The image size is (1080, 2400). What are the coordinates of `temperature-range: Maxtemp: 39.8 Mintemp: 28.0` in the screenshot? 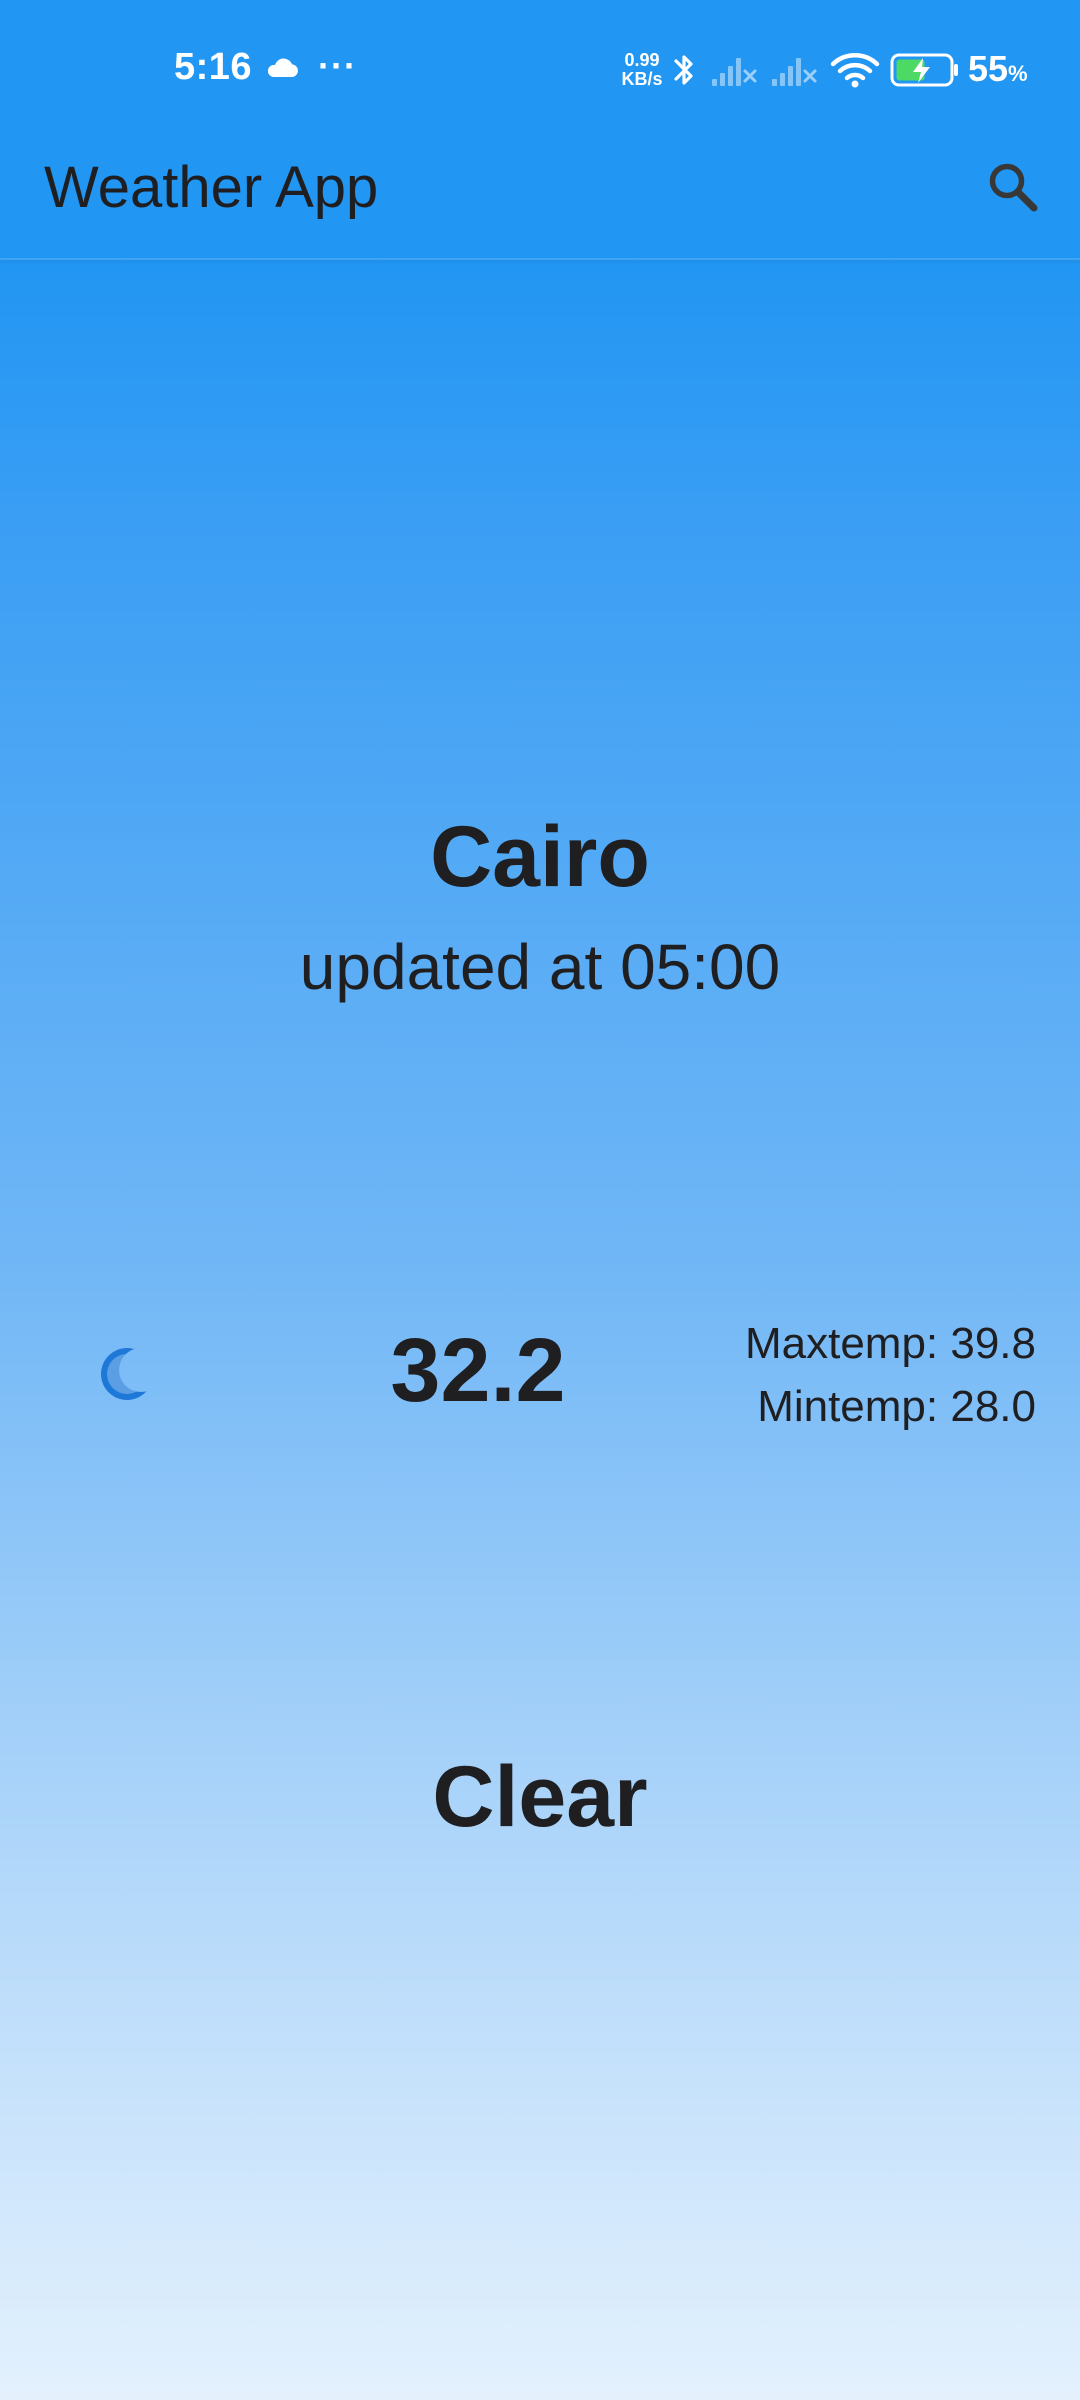 It's located at (890, 1375).